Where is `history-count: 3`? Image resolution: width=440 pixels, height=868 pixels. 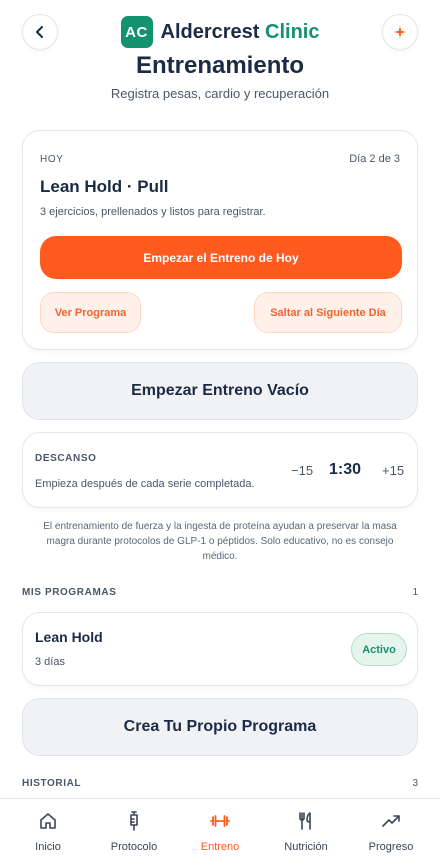 history-count: 3 is located at coordinates (415, 783).